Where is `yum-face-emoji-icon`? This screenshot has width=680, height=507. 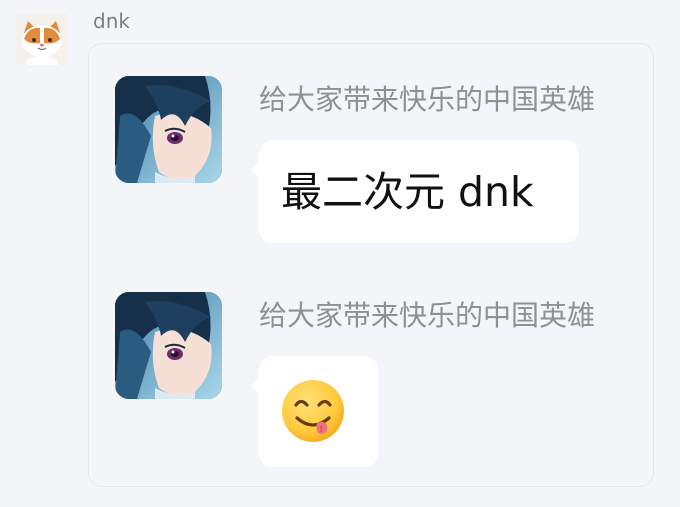
yum-face-emoji-icon is located at coordinates (313, 411).